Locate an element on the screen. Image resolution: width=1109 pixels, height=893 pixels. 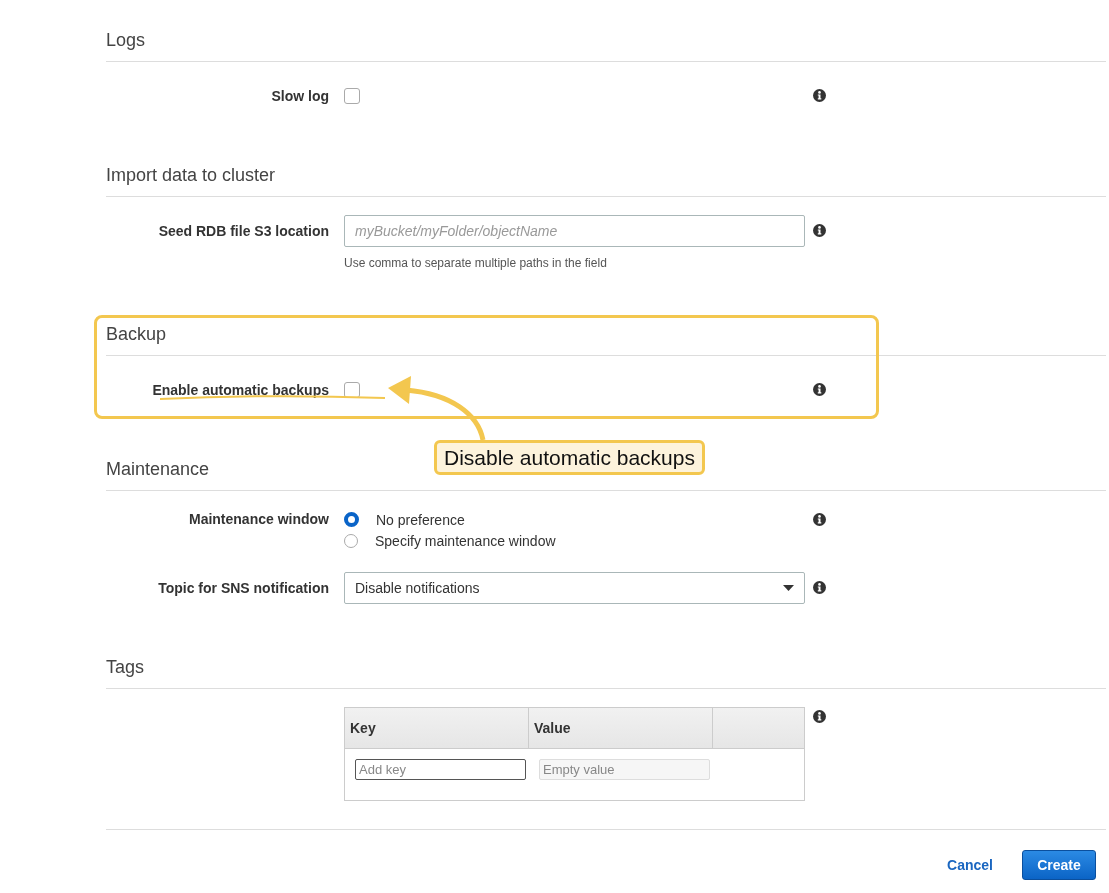
field-label: Topic for SNS notification is located at coordinates (243, 588).